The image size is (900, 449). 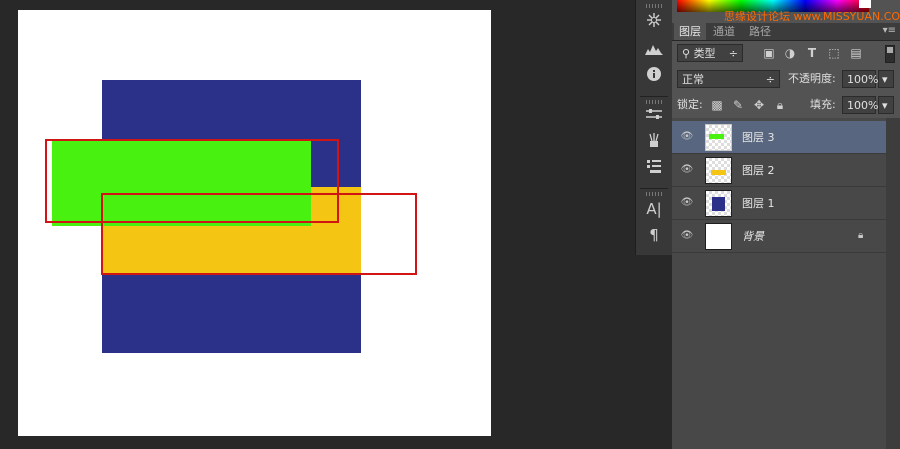 What do you see at coordinates (688, 53) in the screenshot?
I see `search-icon: ⚲` at bounding box center [688, 53].